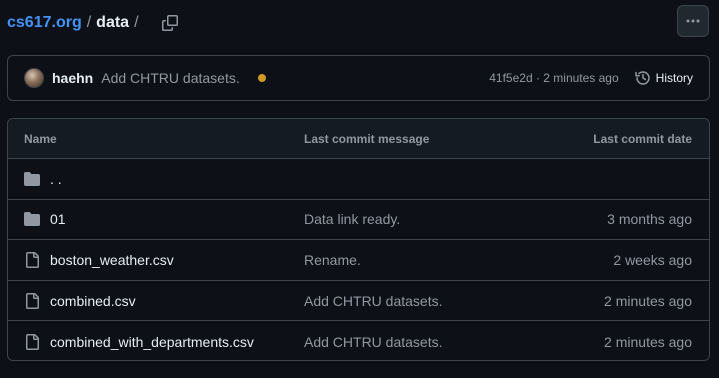  Describe the element at coordinates (152, 342) in the screenshot. I see `row-name-link: combined_with_departments.csv` at that location.